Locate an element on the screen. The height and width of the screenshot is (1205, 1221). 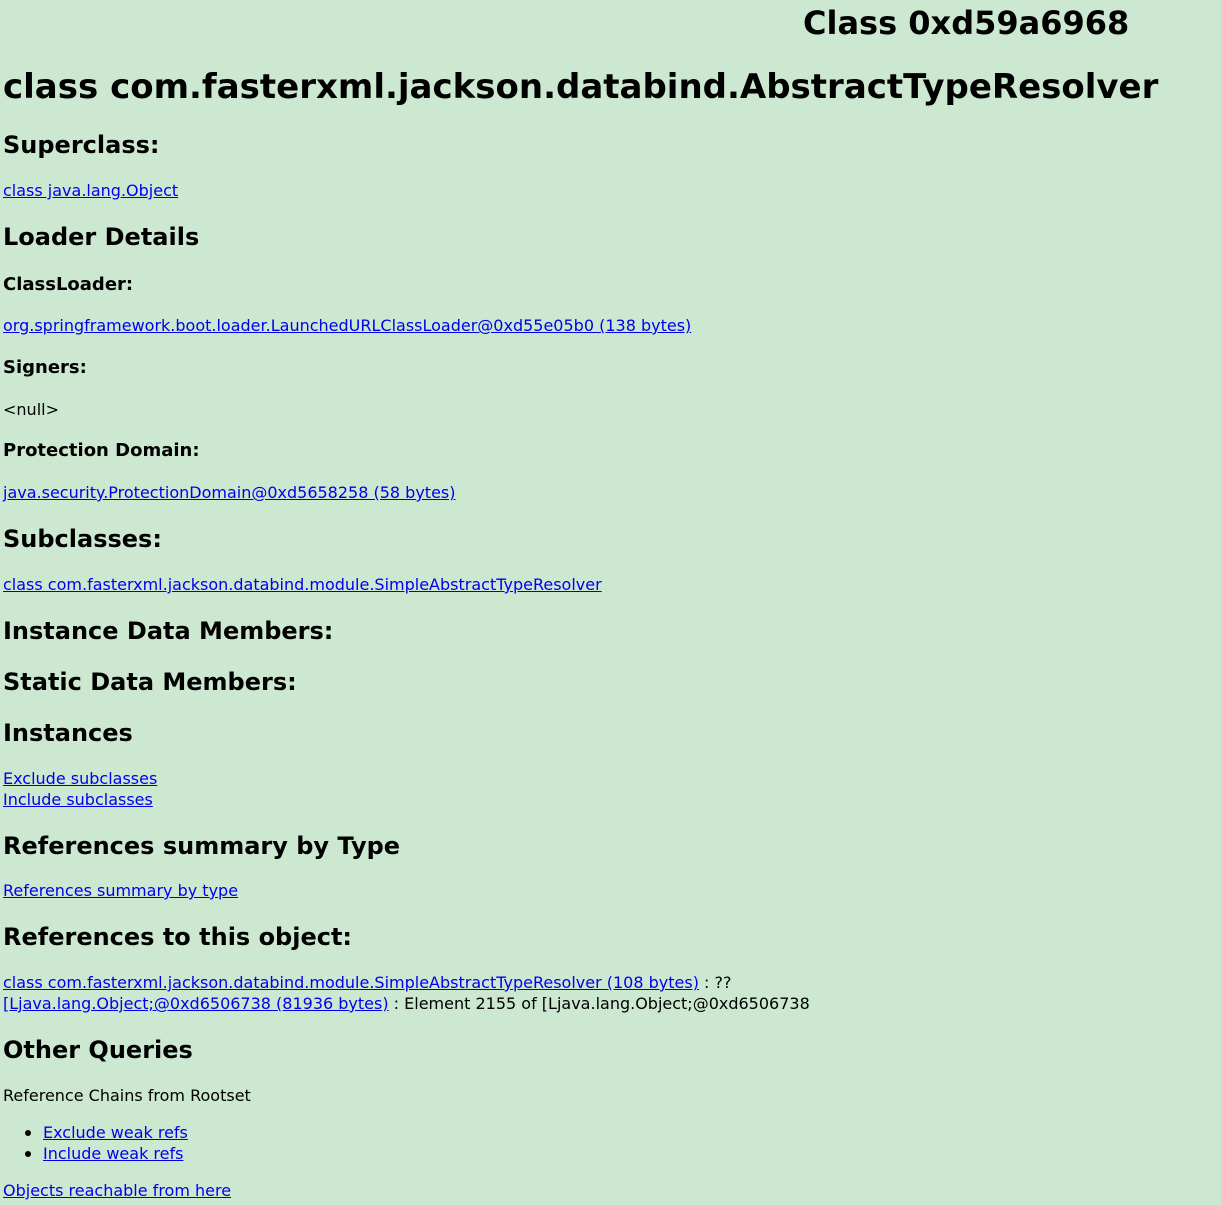
references-summary-heading: References summary by Type is located at coordinates (202, 846).